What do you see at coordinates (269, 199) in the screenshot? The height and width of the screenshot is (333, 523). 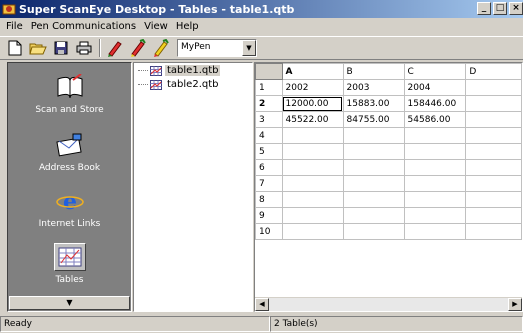 I see `row-header: 8` at bounding box center [269, 199].